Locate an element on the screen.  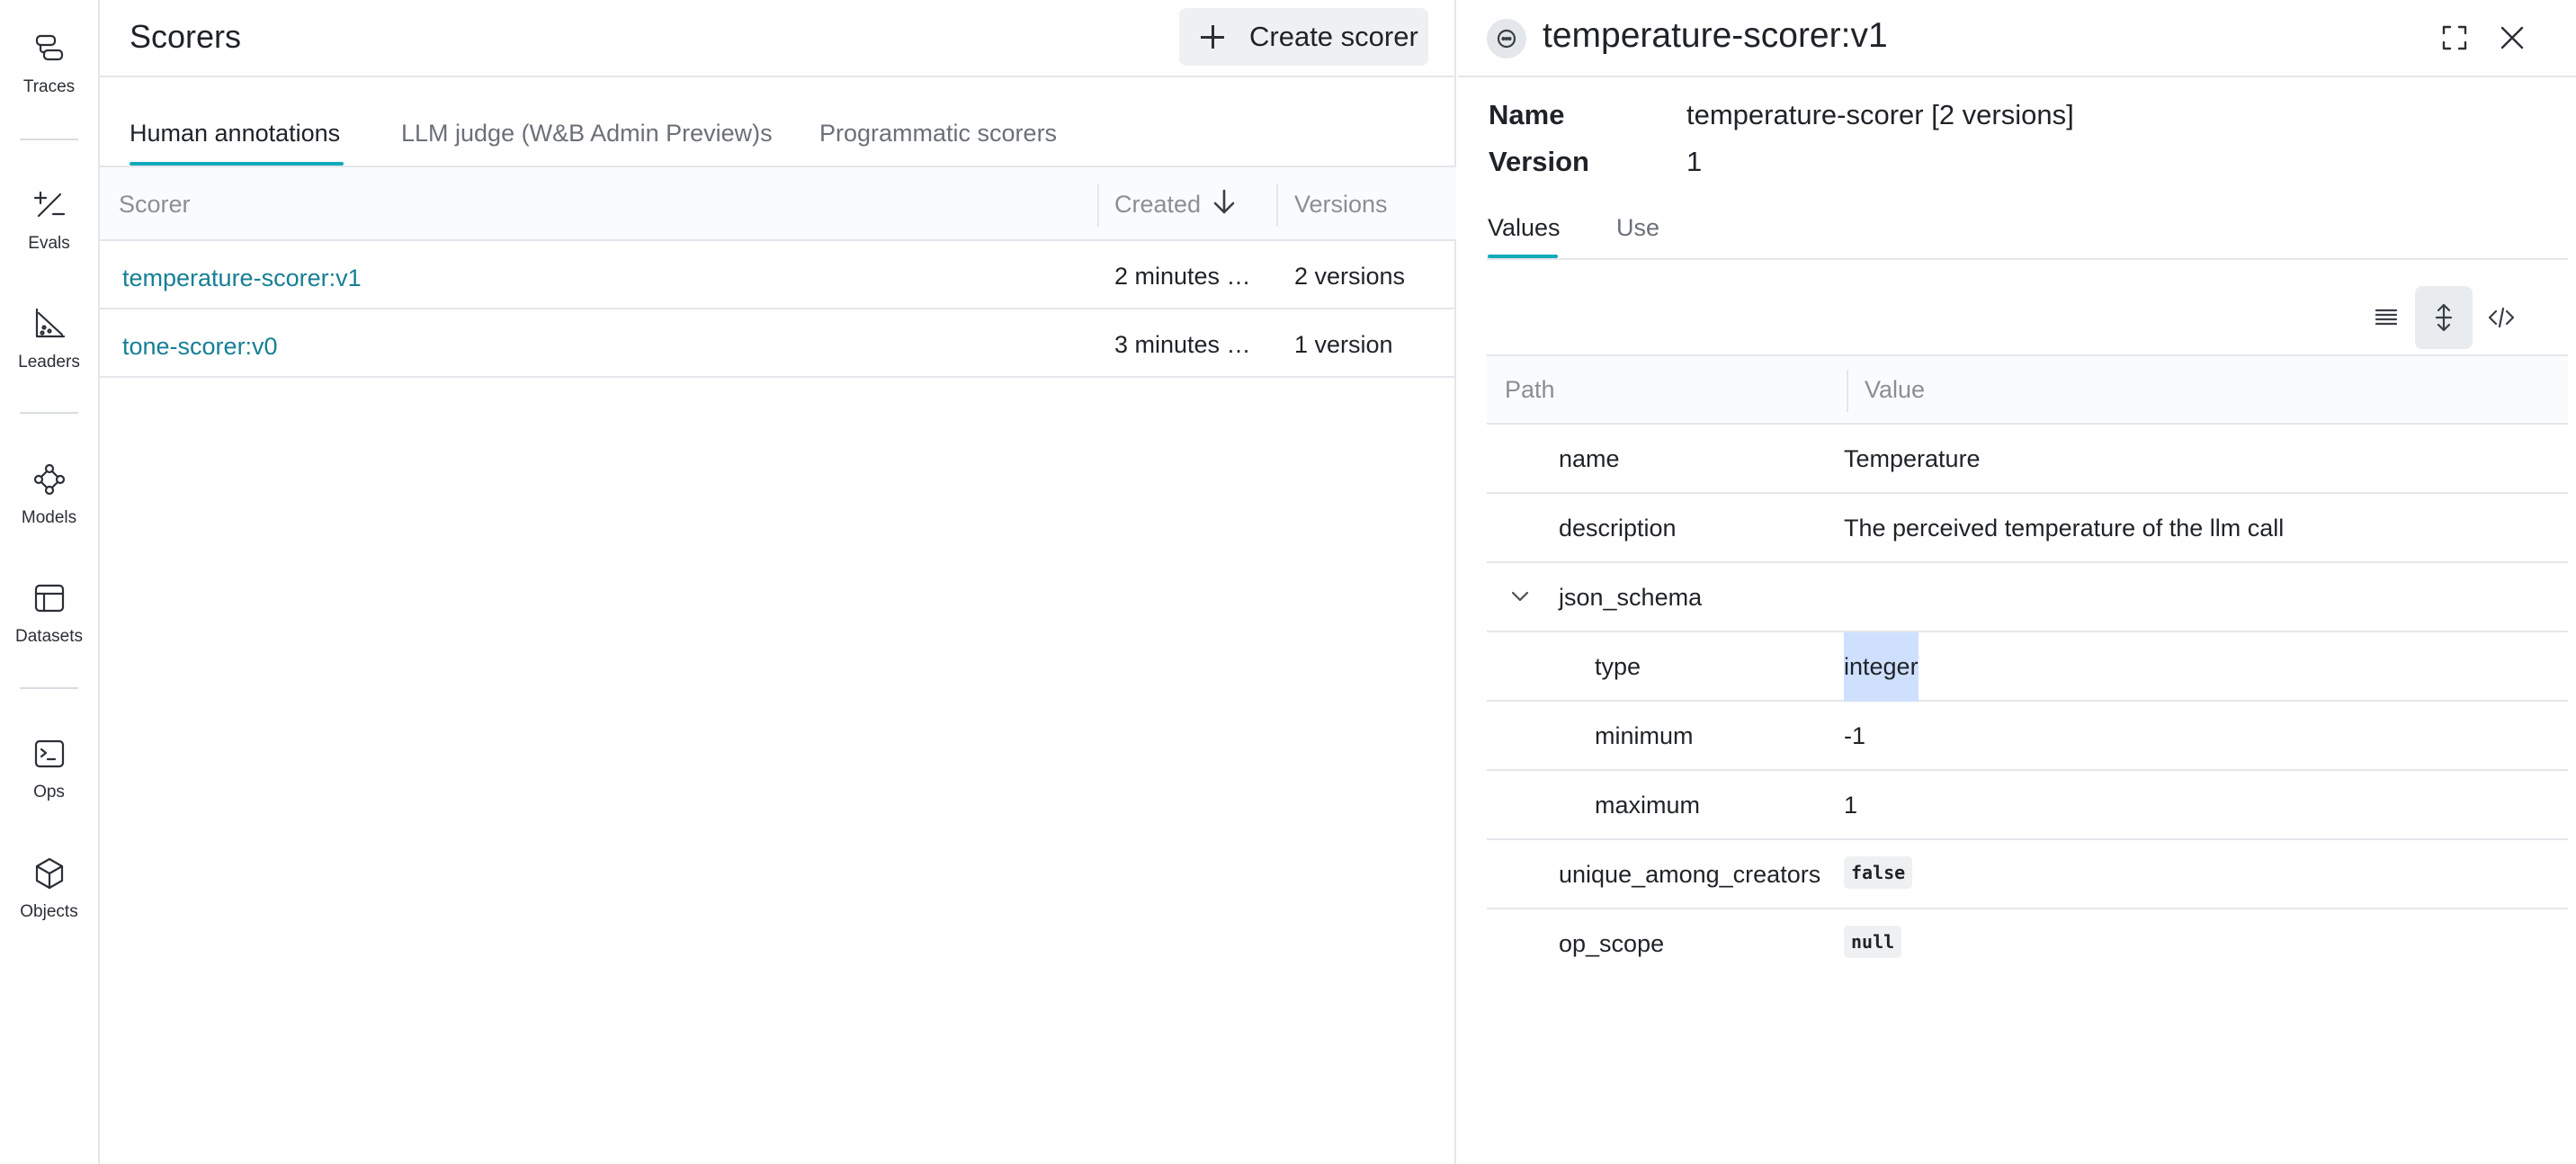
nav-item-leaders: Leaders is located at coordinates (49, 339).